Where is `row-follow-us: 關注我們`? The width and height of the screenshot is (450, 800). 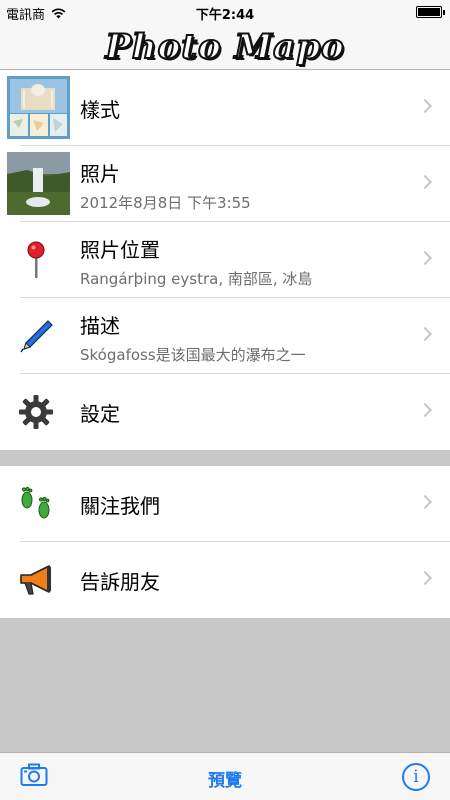
row-follow-us: 關注我們 is located at coordinates (225, 504).